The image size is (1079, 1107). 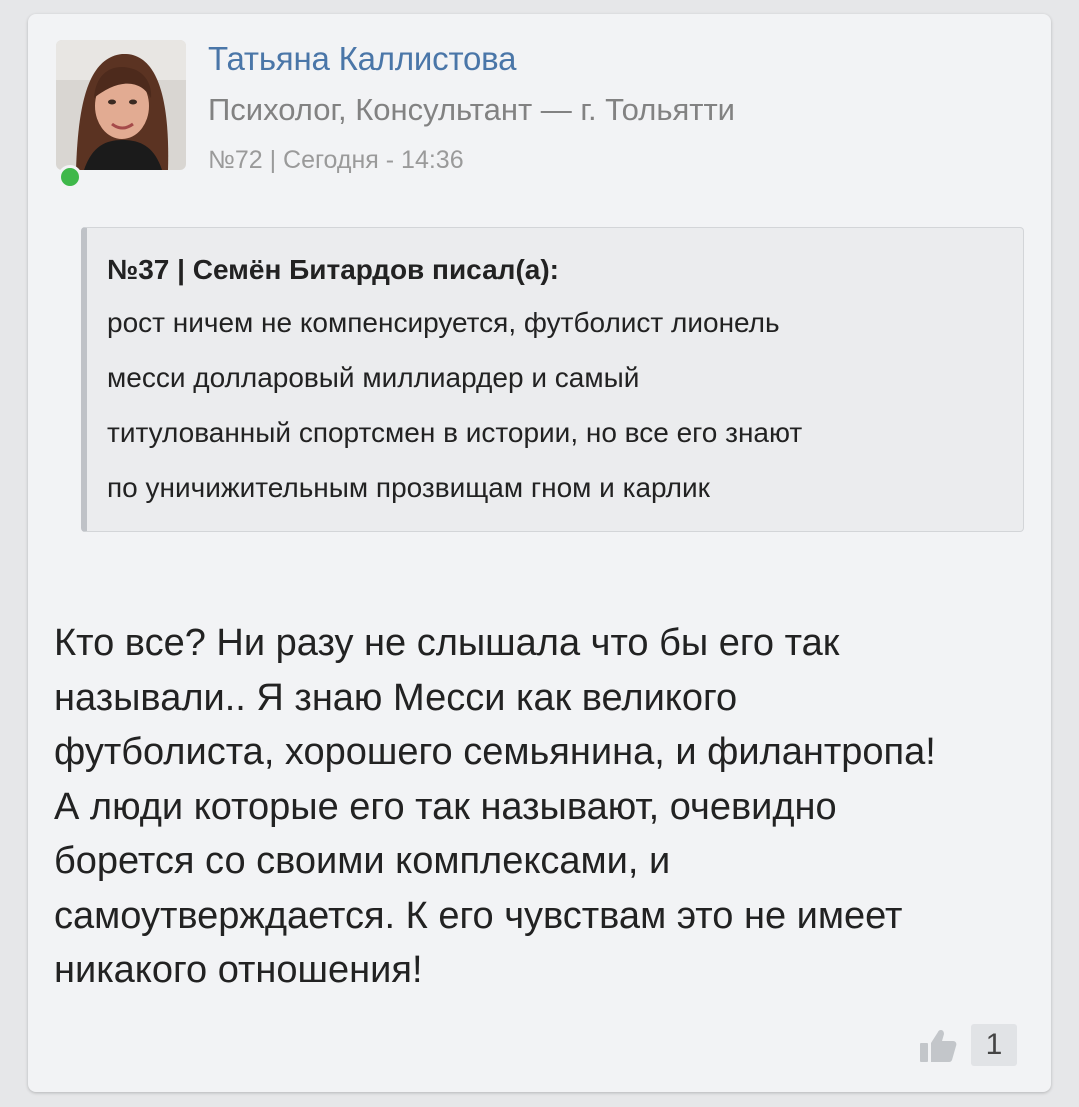 I want to click on quote-header: №37 | Семён Битардов писал(а):, so click(x=333, y=269).